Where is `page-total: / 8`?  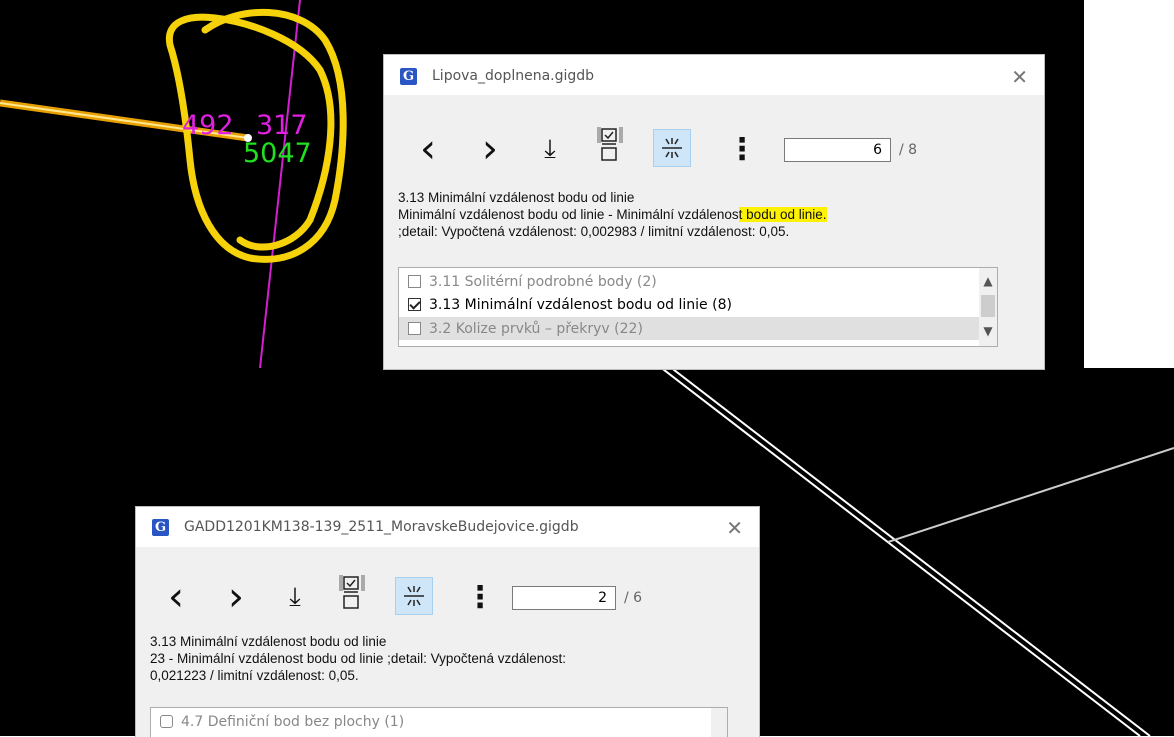 page-total: / 8 is located at coordinates (908, 150).